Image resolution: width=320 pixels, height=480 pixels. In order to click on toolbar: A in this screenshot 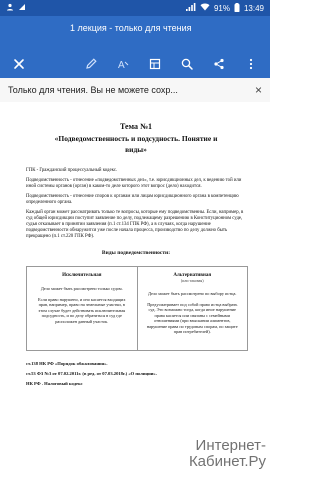, I will do `click(135, 64)`.